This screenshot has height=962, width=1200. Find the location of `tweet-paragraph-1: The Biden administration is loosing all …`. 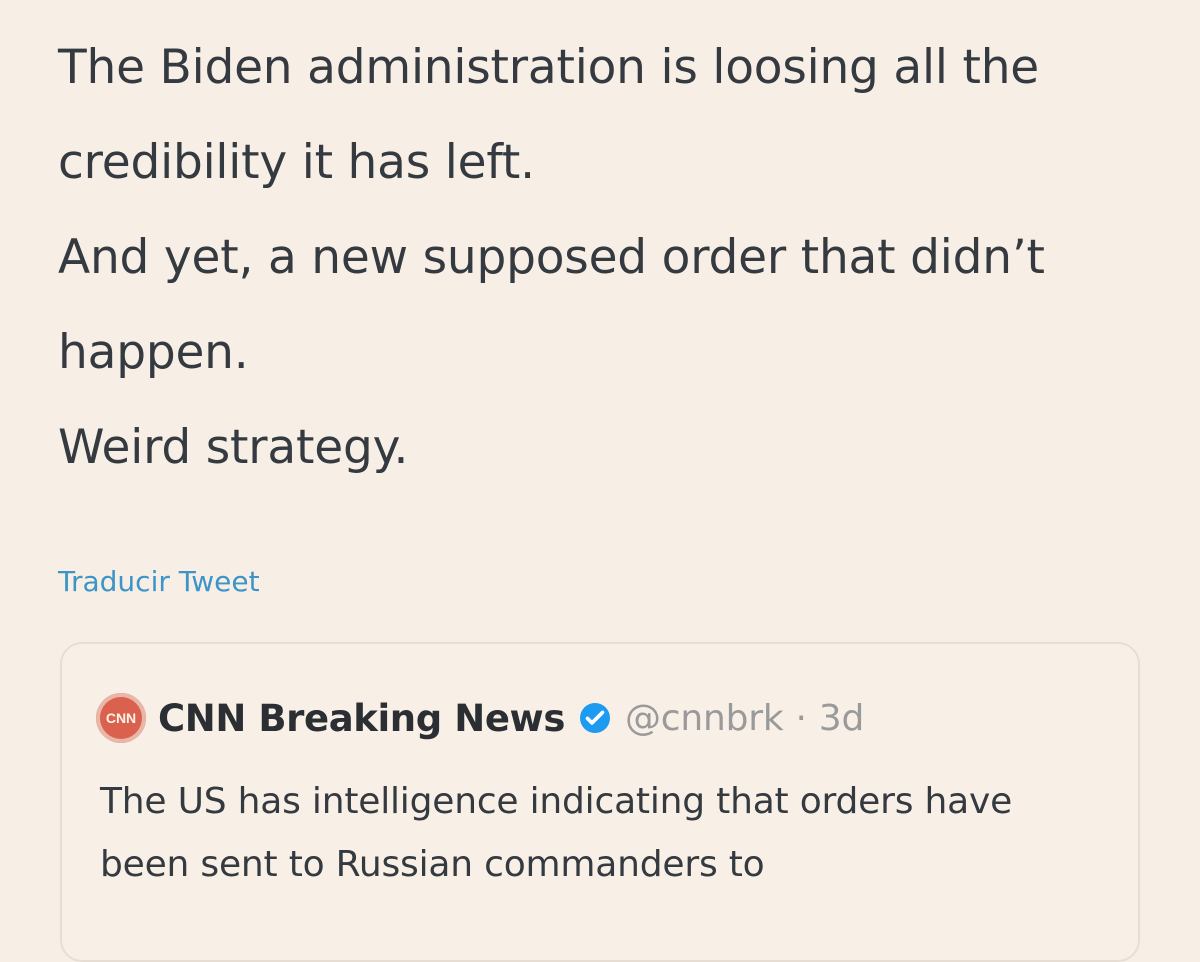

tweet-paragraph-1: The Biden administration is loosing all … is located at coordinates (549, 115).